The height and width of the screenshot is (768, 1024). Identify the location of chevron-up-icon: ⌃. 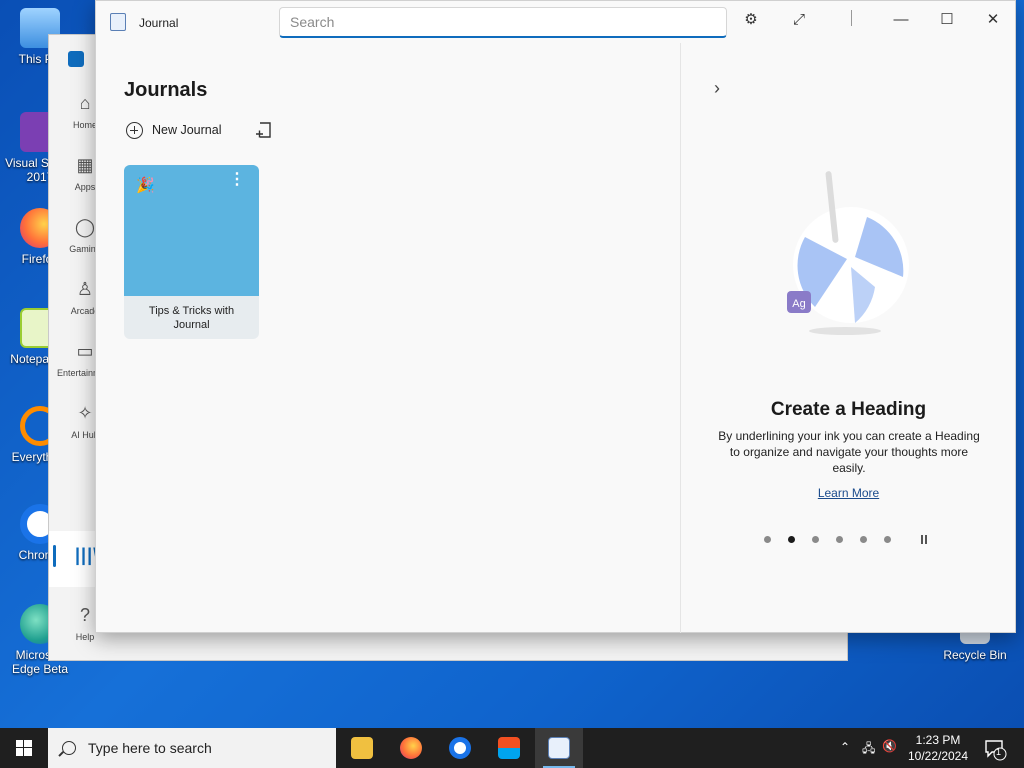
(845, 747).